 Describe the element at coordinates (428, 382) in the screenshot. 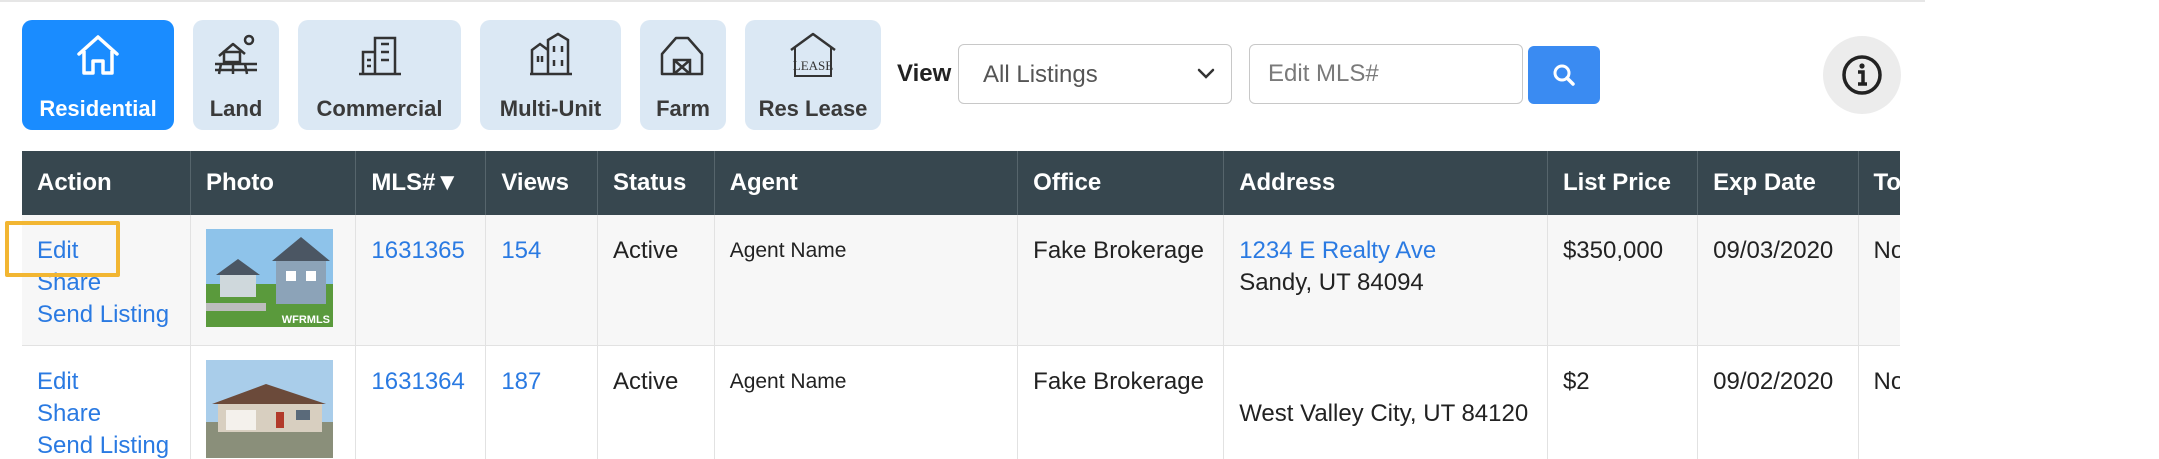

I see `mls-link: 1631364` at that location.